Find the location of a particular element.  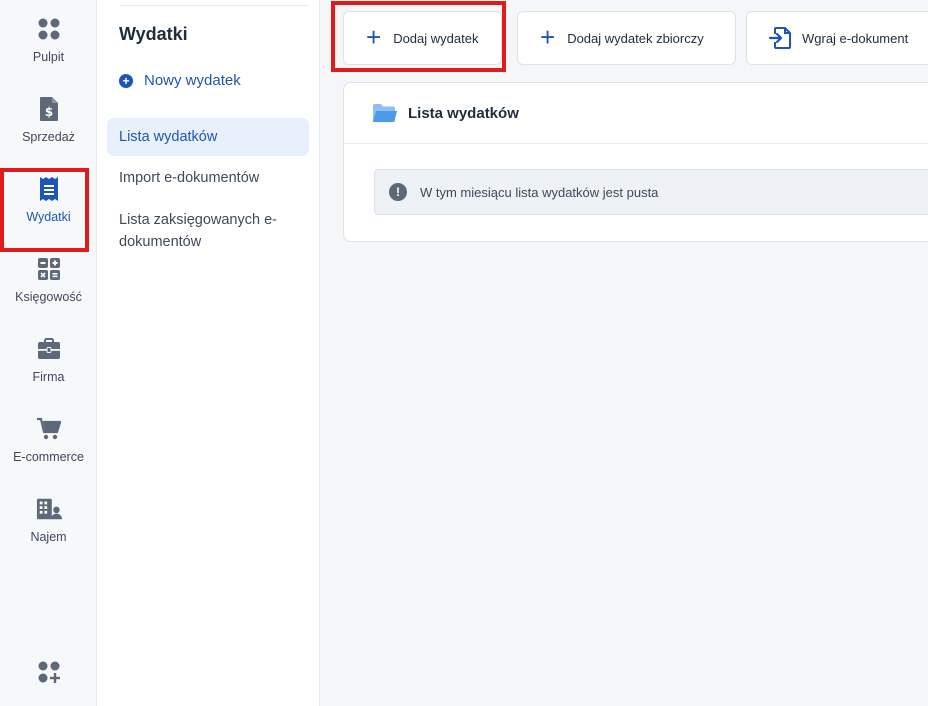

rail-item-label: Sprzedaż is located at coordinates (48, 137).